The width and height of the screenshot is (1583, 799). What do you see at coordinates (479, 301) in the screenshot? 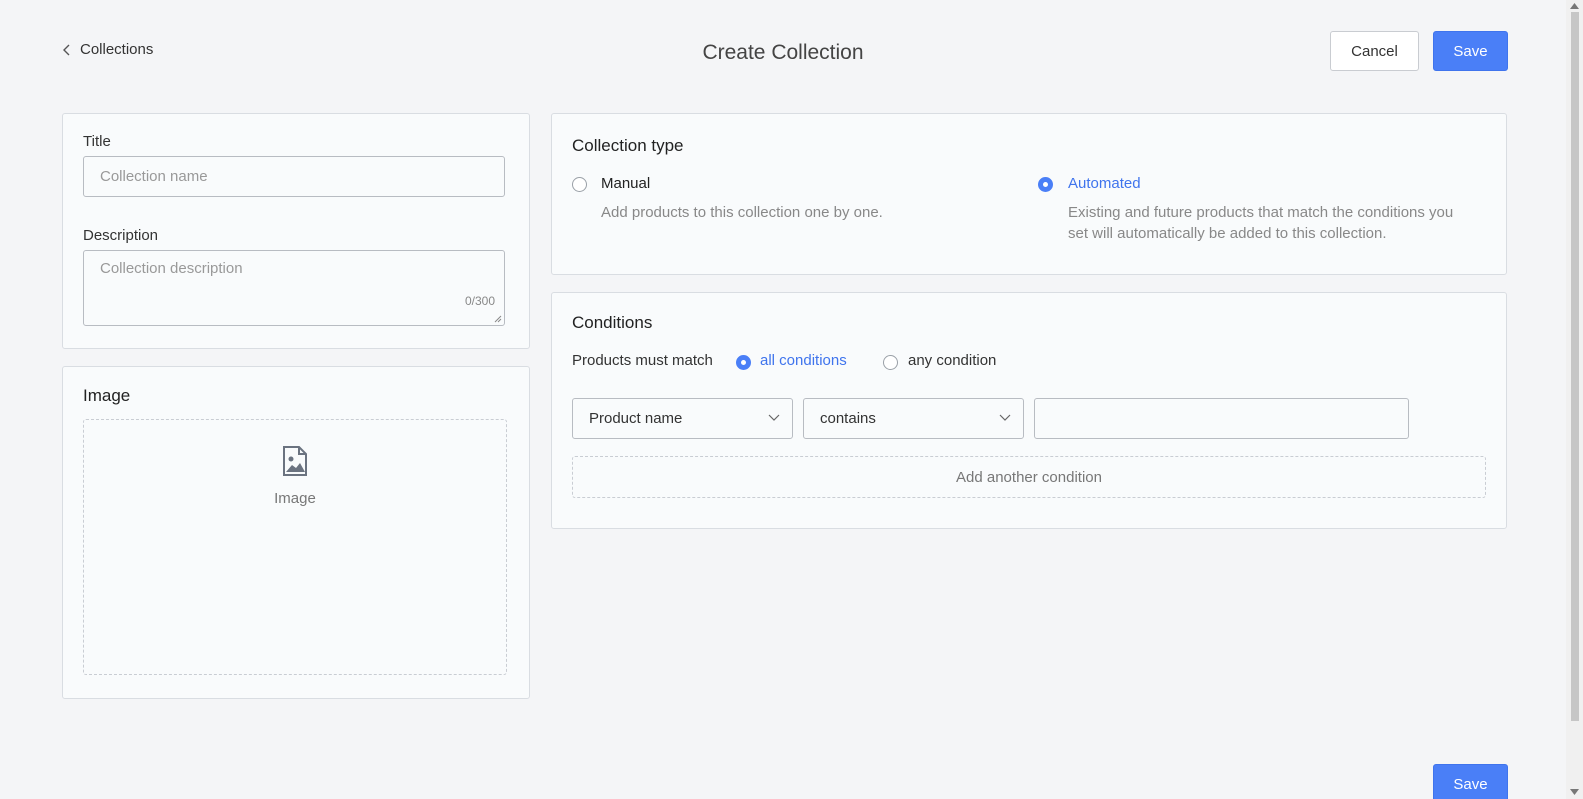
I see `description-char-counter: 0/300` at bounding box center [479, 301].